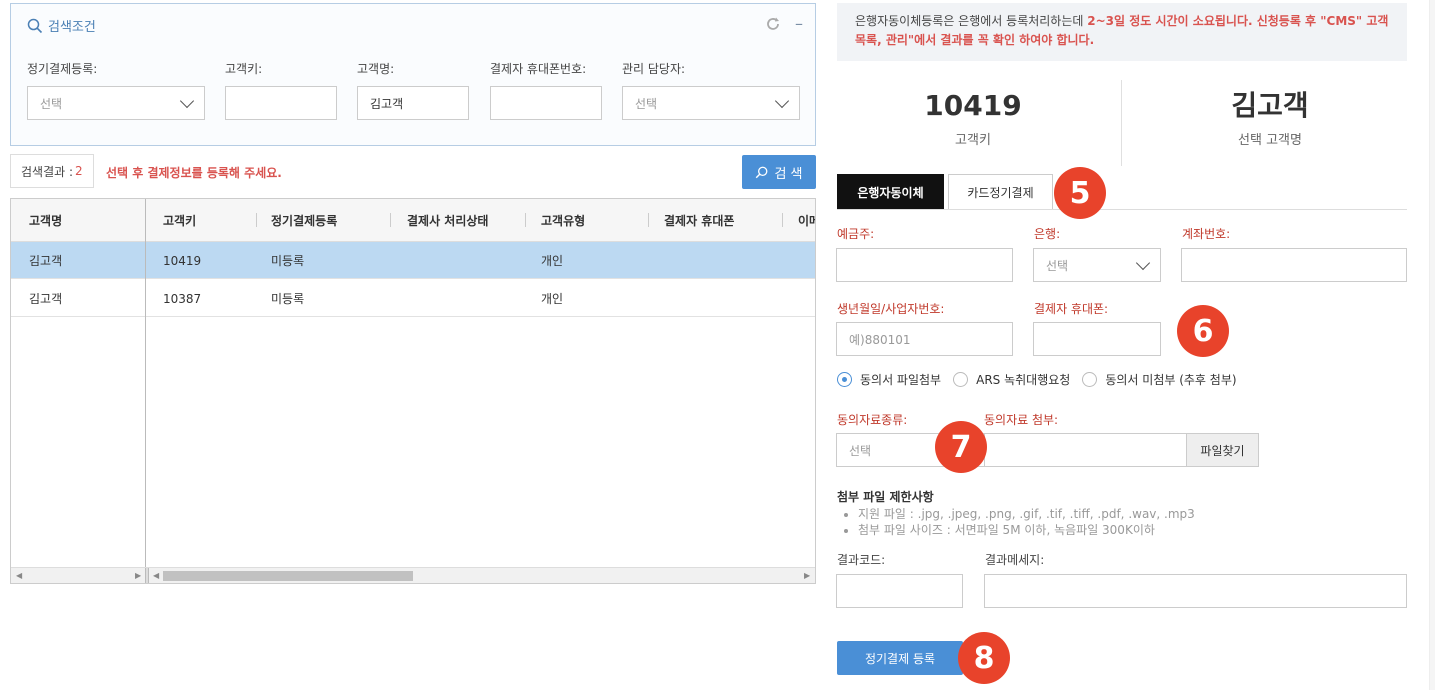 Image resolution: width=1435 pixels, height=690 pixels. I want to click on result-count: 검색결과 : 2, so click(52, 171).